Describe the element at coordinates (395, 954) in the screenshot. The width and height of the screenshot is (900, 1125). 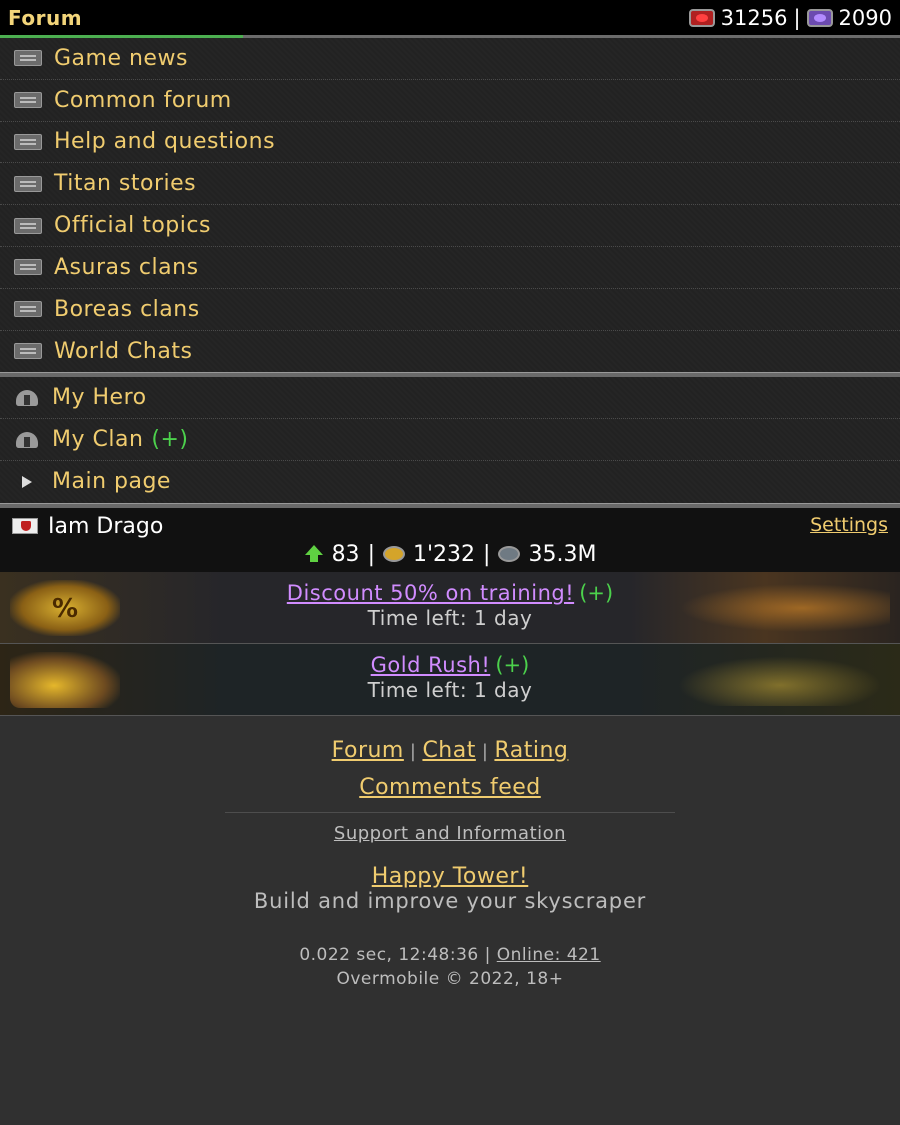
I see `render-time: 0.022 sec, 12:48:36 |` at that location.